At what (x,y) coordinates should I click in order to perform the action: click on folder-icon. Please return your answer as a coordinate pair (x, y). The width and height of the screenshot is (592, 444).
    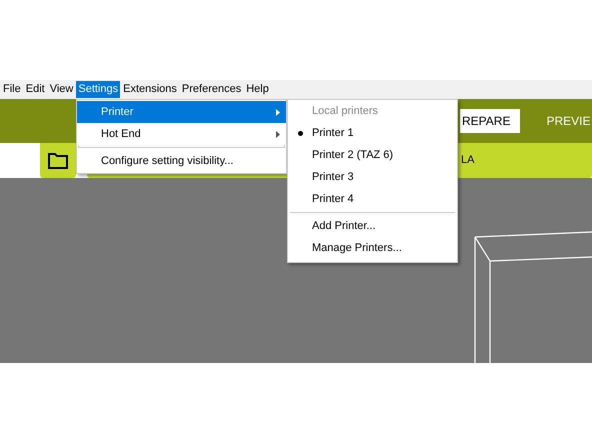
    Looking at the image, I should click on (58, 161).